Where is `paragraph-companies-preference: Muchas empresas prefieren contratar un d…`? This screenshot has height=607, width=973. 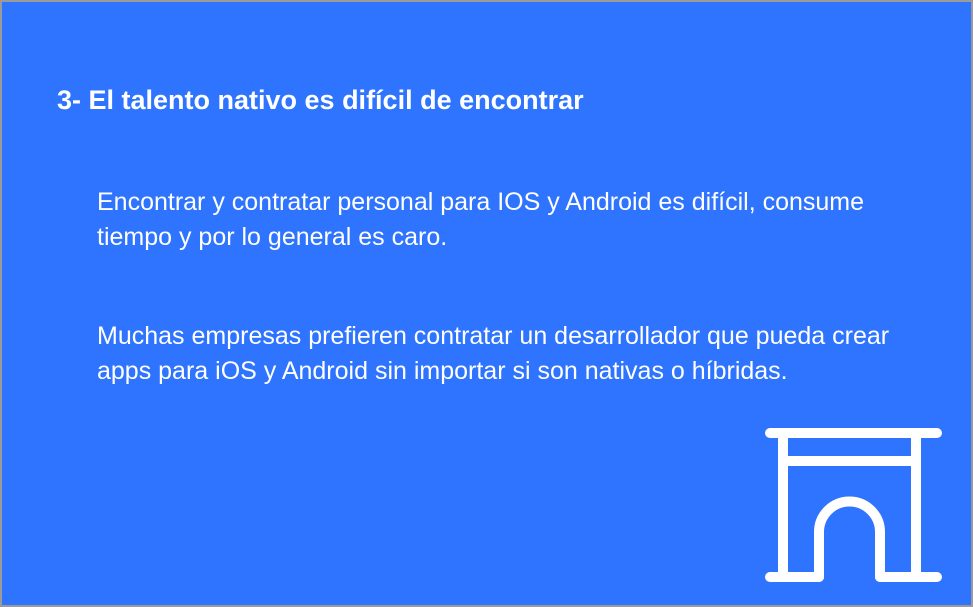 paragraph-companies-preference: Muchas empresas prefieren contratar un d… is located at coordinates (493, 353).